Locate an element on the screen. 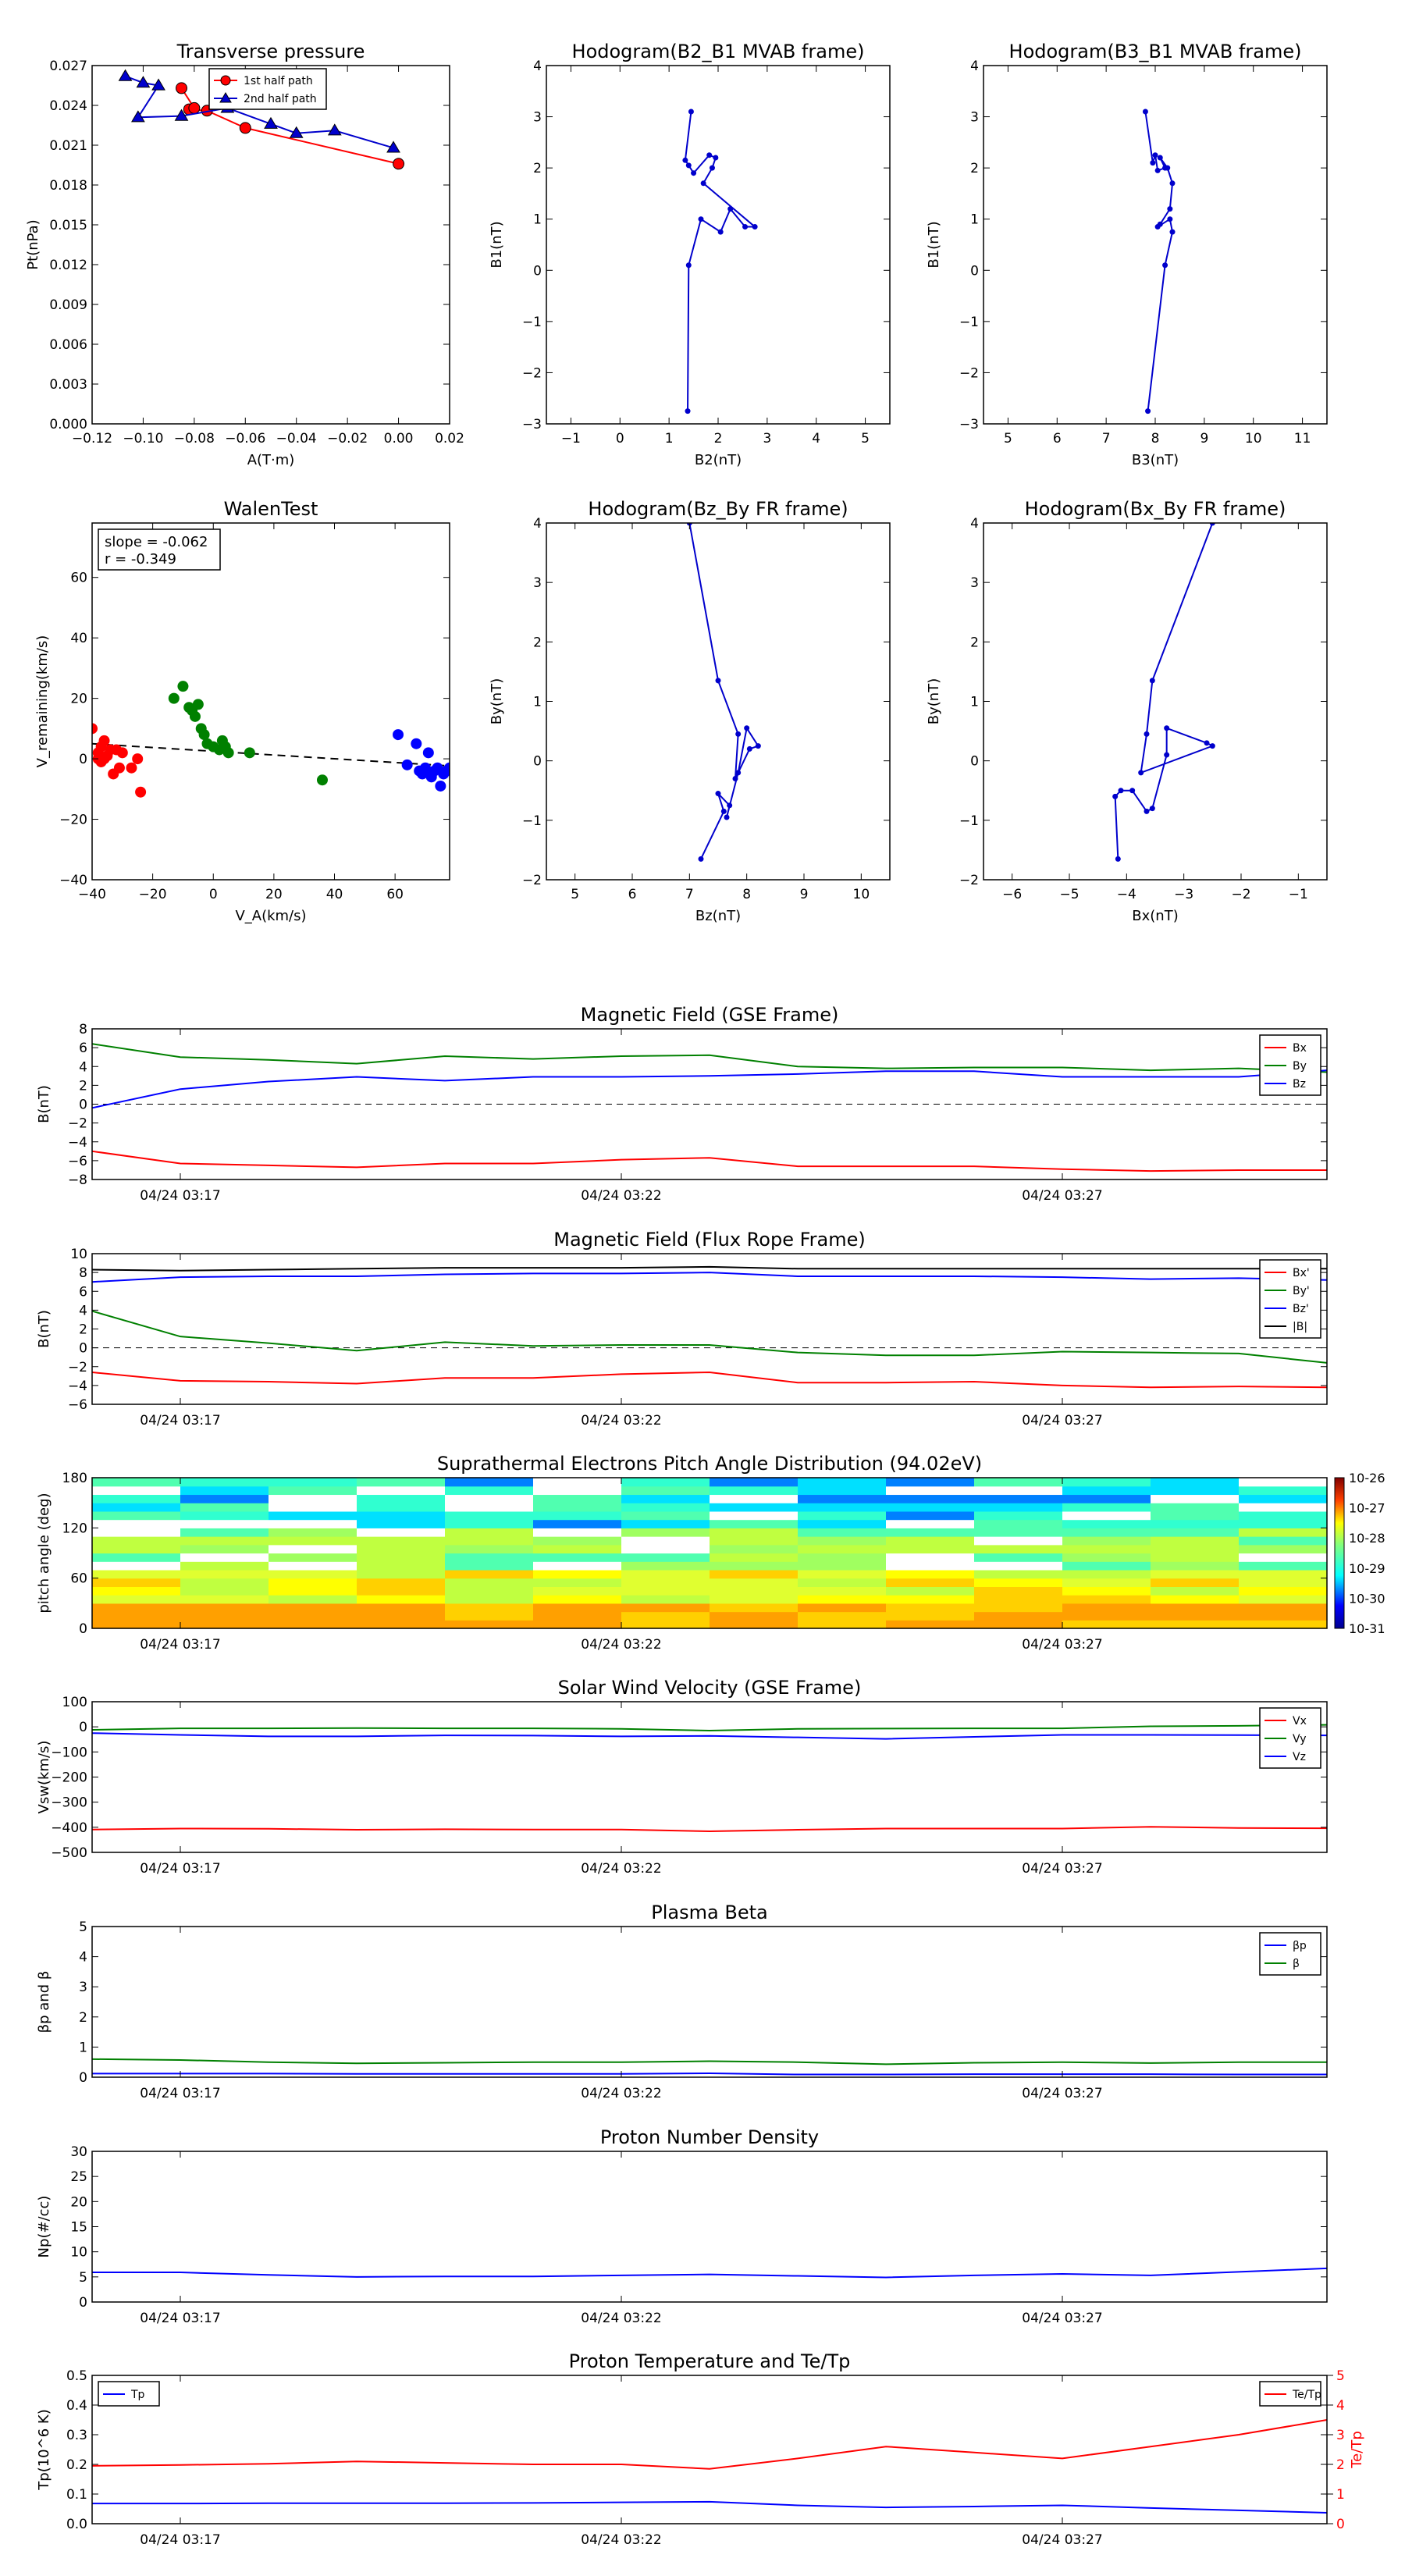  y-tick-label: −20 is located at coordinates (73, 820).